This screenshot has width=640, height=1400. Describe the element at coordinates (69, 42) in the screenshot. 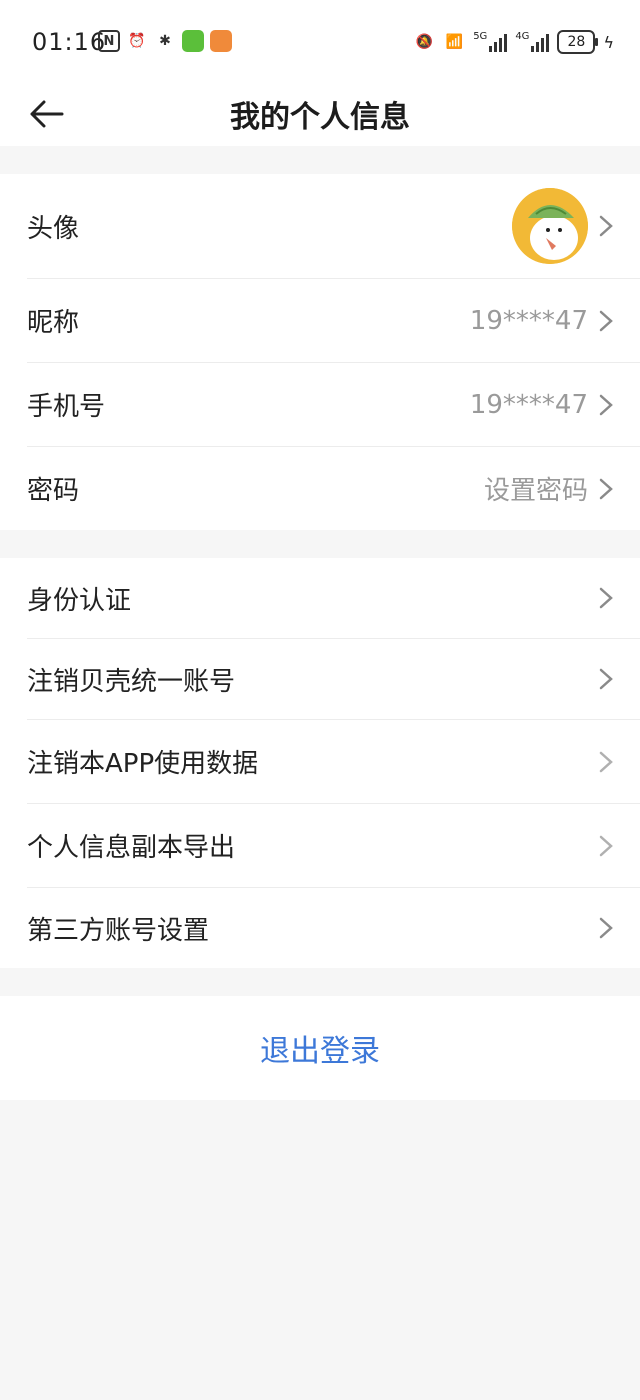

I see `status-time: 01:16` at that location.